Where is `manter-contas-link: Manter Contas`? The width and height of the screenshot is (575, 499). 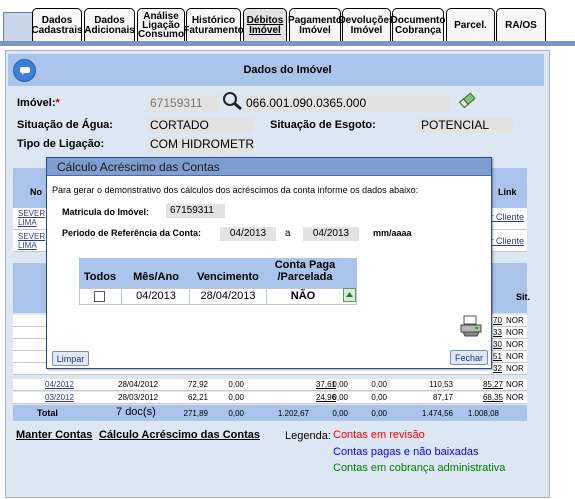
manter-contas-link: Manter Contas is located at coordinates (54, 435).